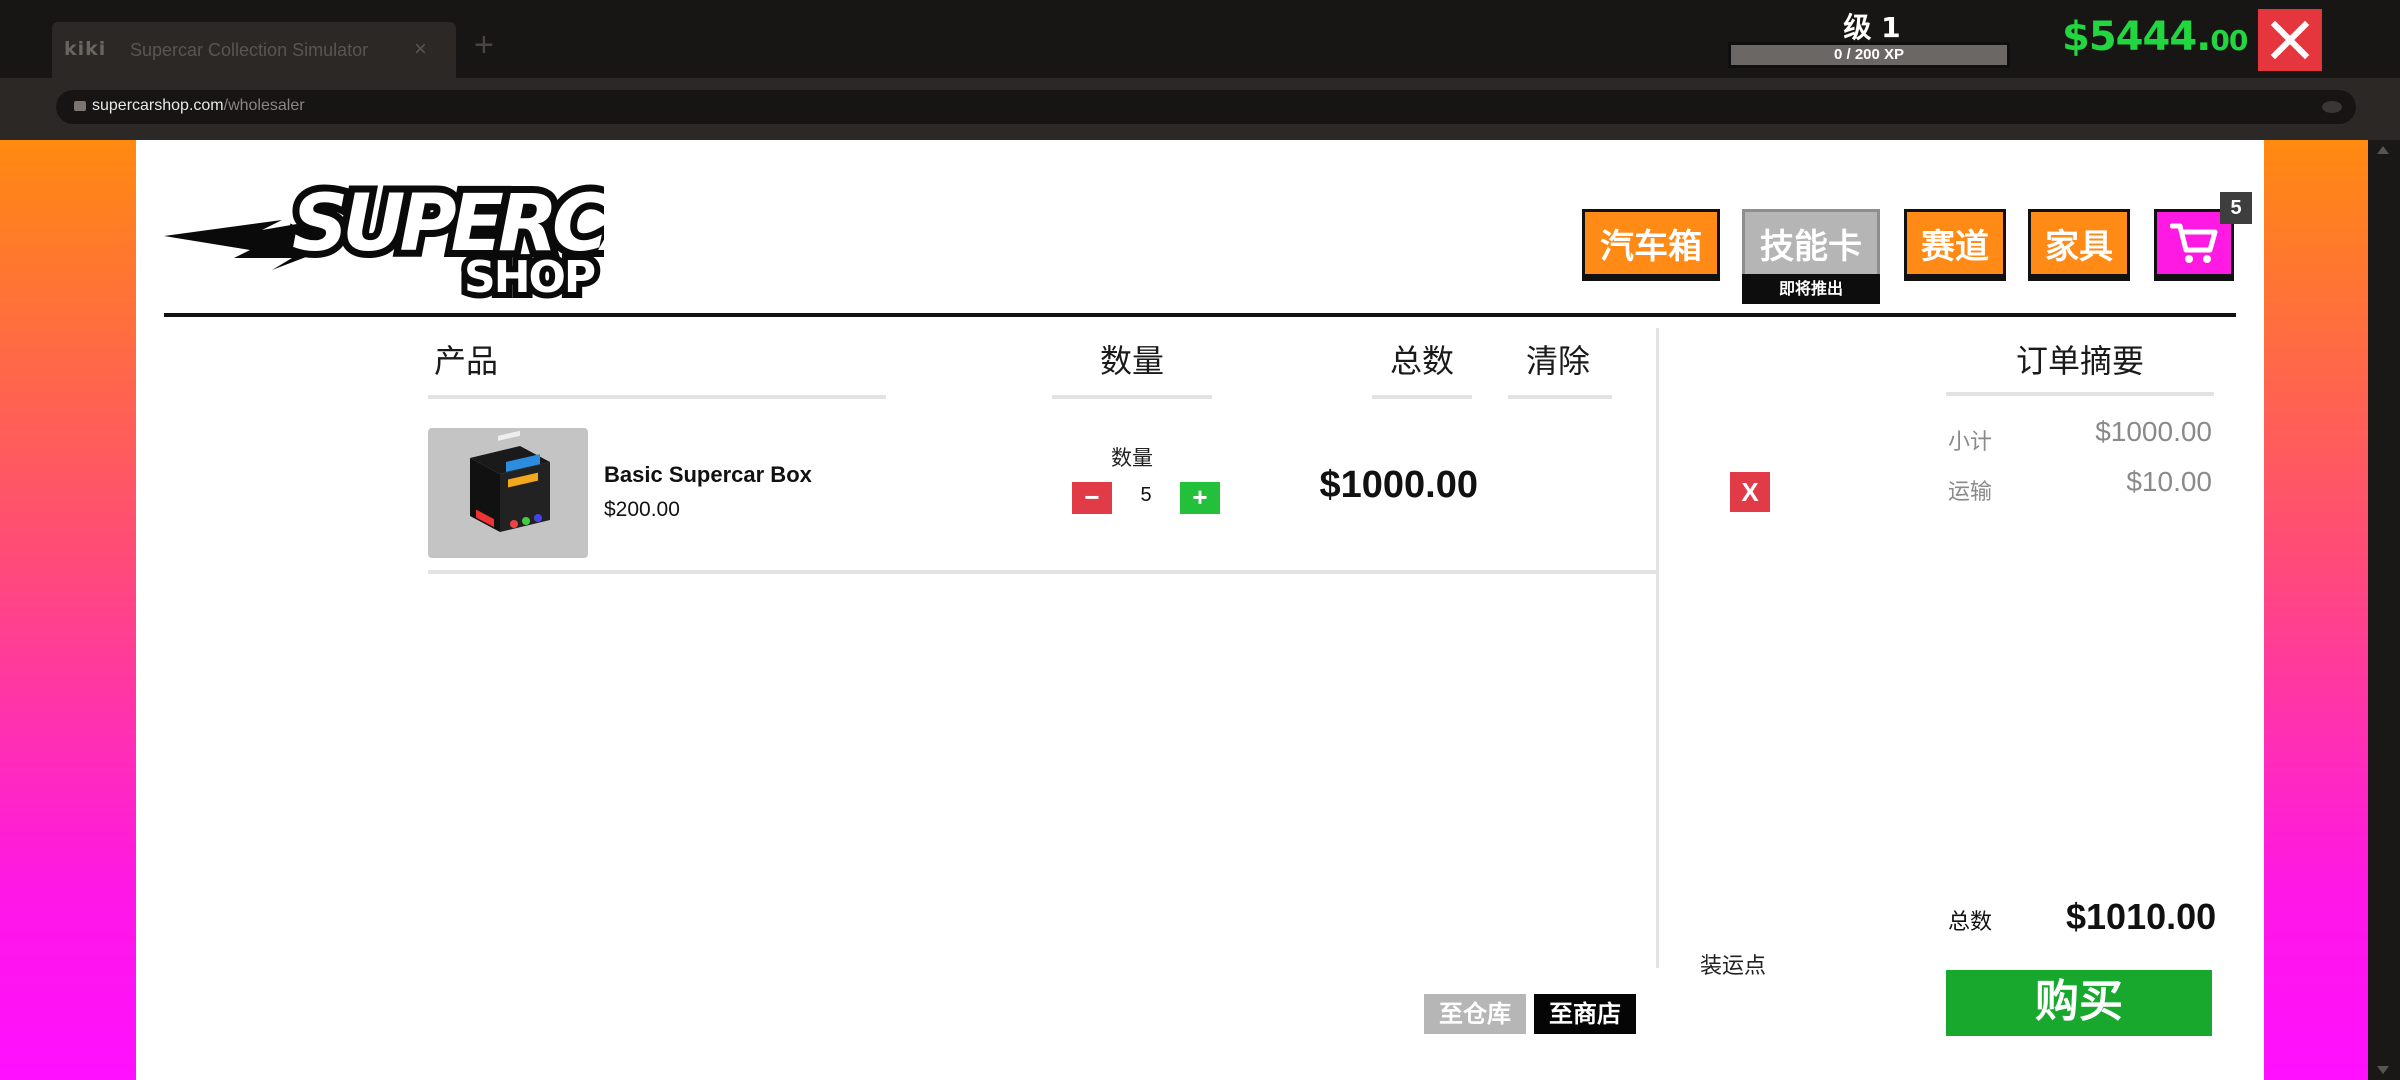 This screenshot has width=2400, height=1080. Describe the element at coordinates (2136, 37) in the screenshot. I see `money-main: $5444.` at that location.